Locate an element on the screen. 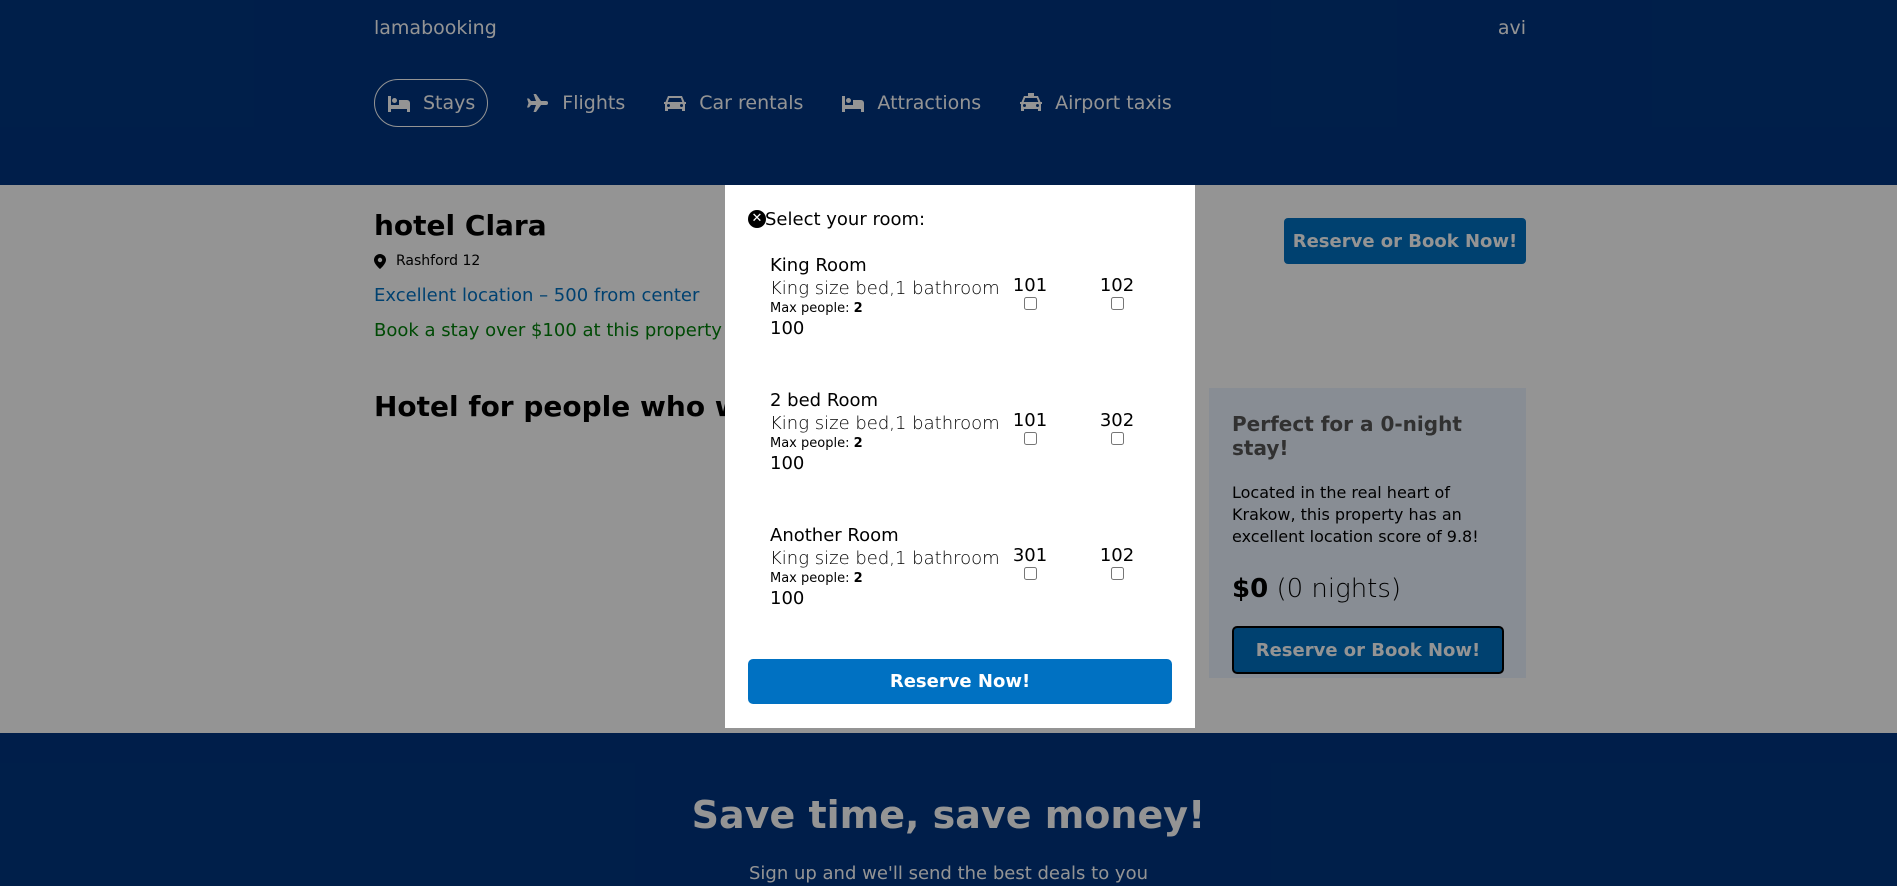  close-icon: ✕ is located at coordinates (757, 219).